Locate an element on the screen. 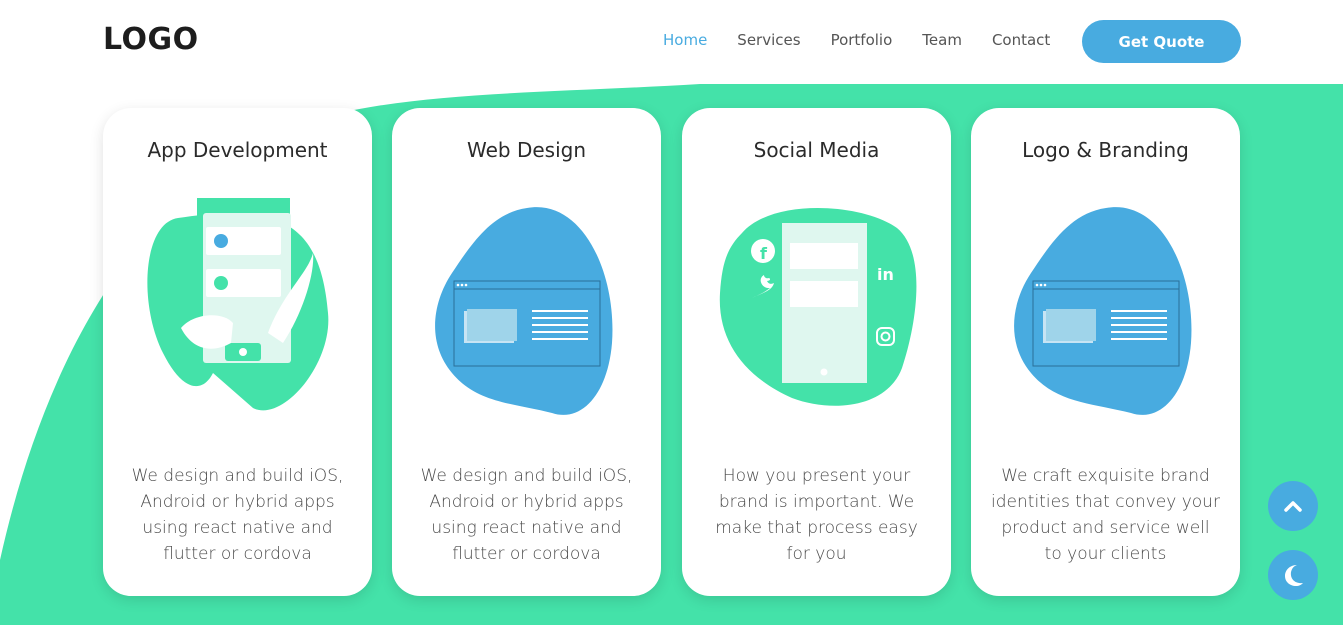 The height and width of the screenshot is (625, 1343). nav-link-contact: Contact is located at coordinates (1021, 40).